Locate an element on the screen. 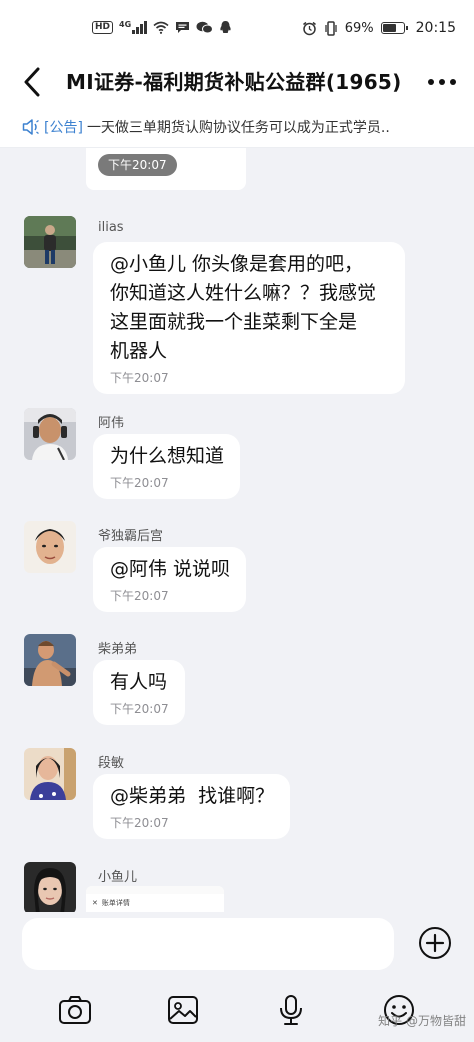 The height and width of the screenshot is (1042, 474). notice-text: 一天做三单期货认购协议任务可以成为正式学员.. is located at coordinates (238, 127).